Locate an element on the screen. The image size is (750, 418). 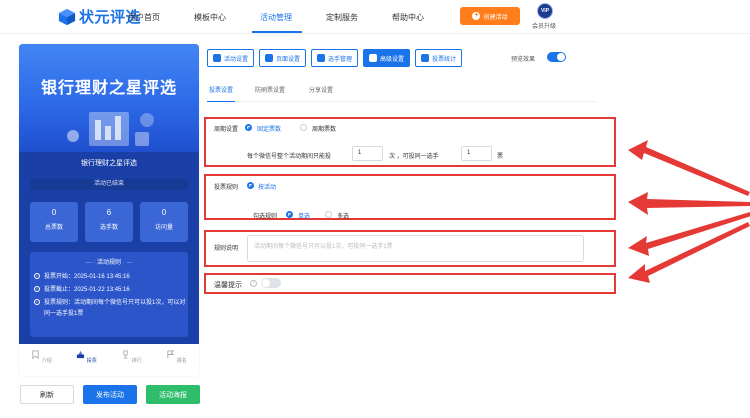
sub-tabs: 投票设置 防刷票设置 分享设置 is located at coordinates (402, 93).